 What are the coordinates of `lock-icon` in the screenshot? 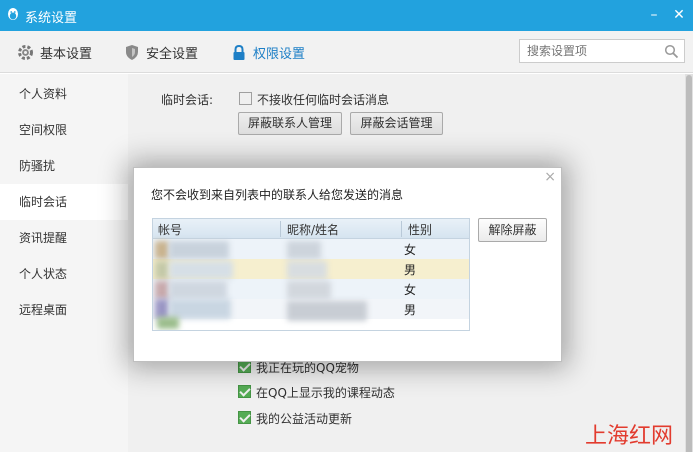 It's located at (239, 52).